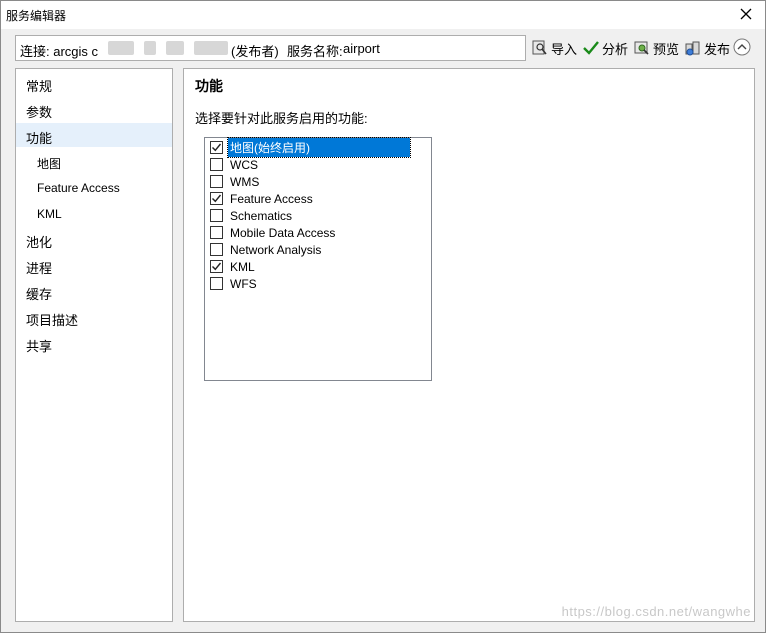 This screenshot has width=766, height=633. I want to click on publish-icon, so click(692, 48).